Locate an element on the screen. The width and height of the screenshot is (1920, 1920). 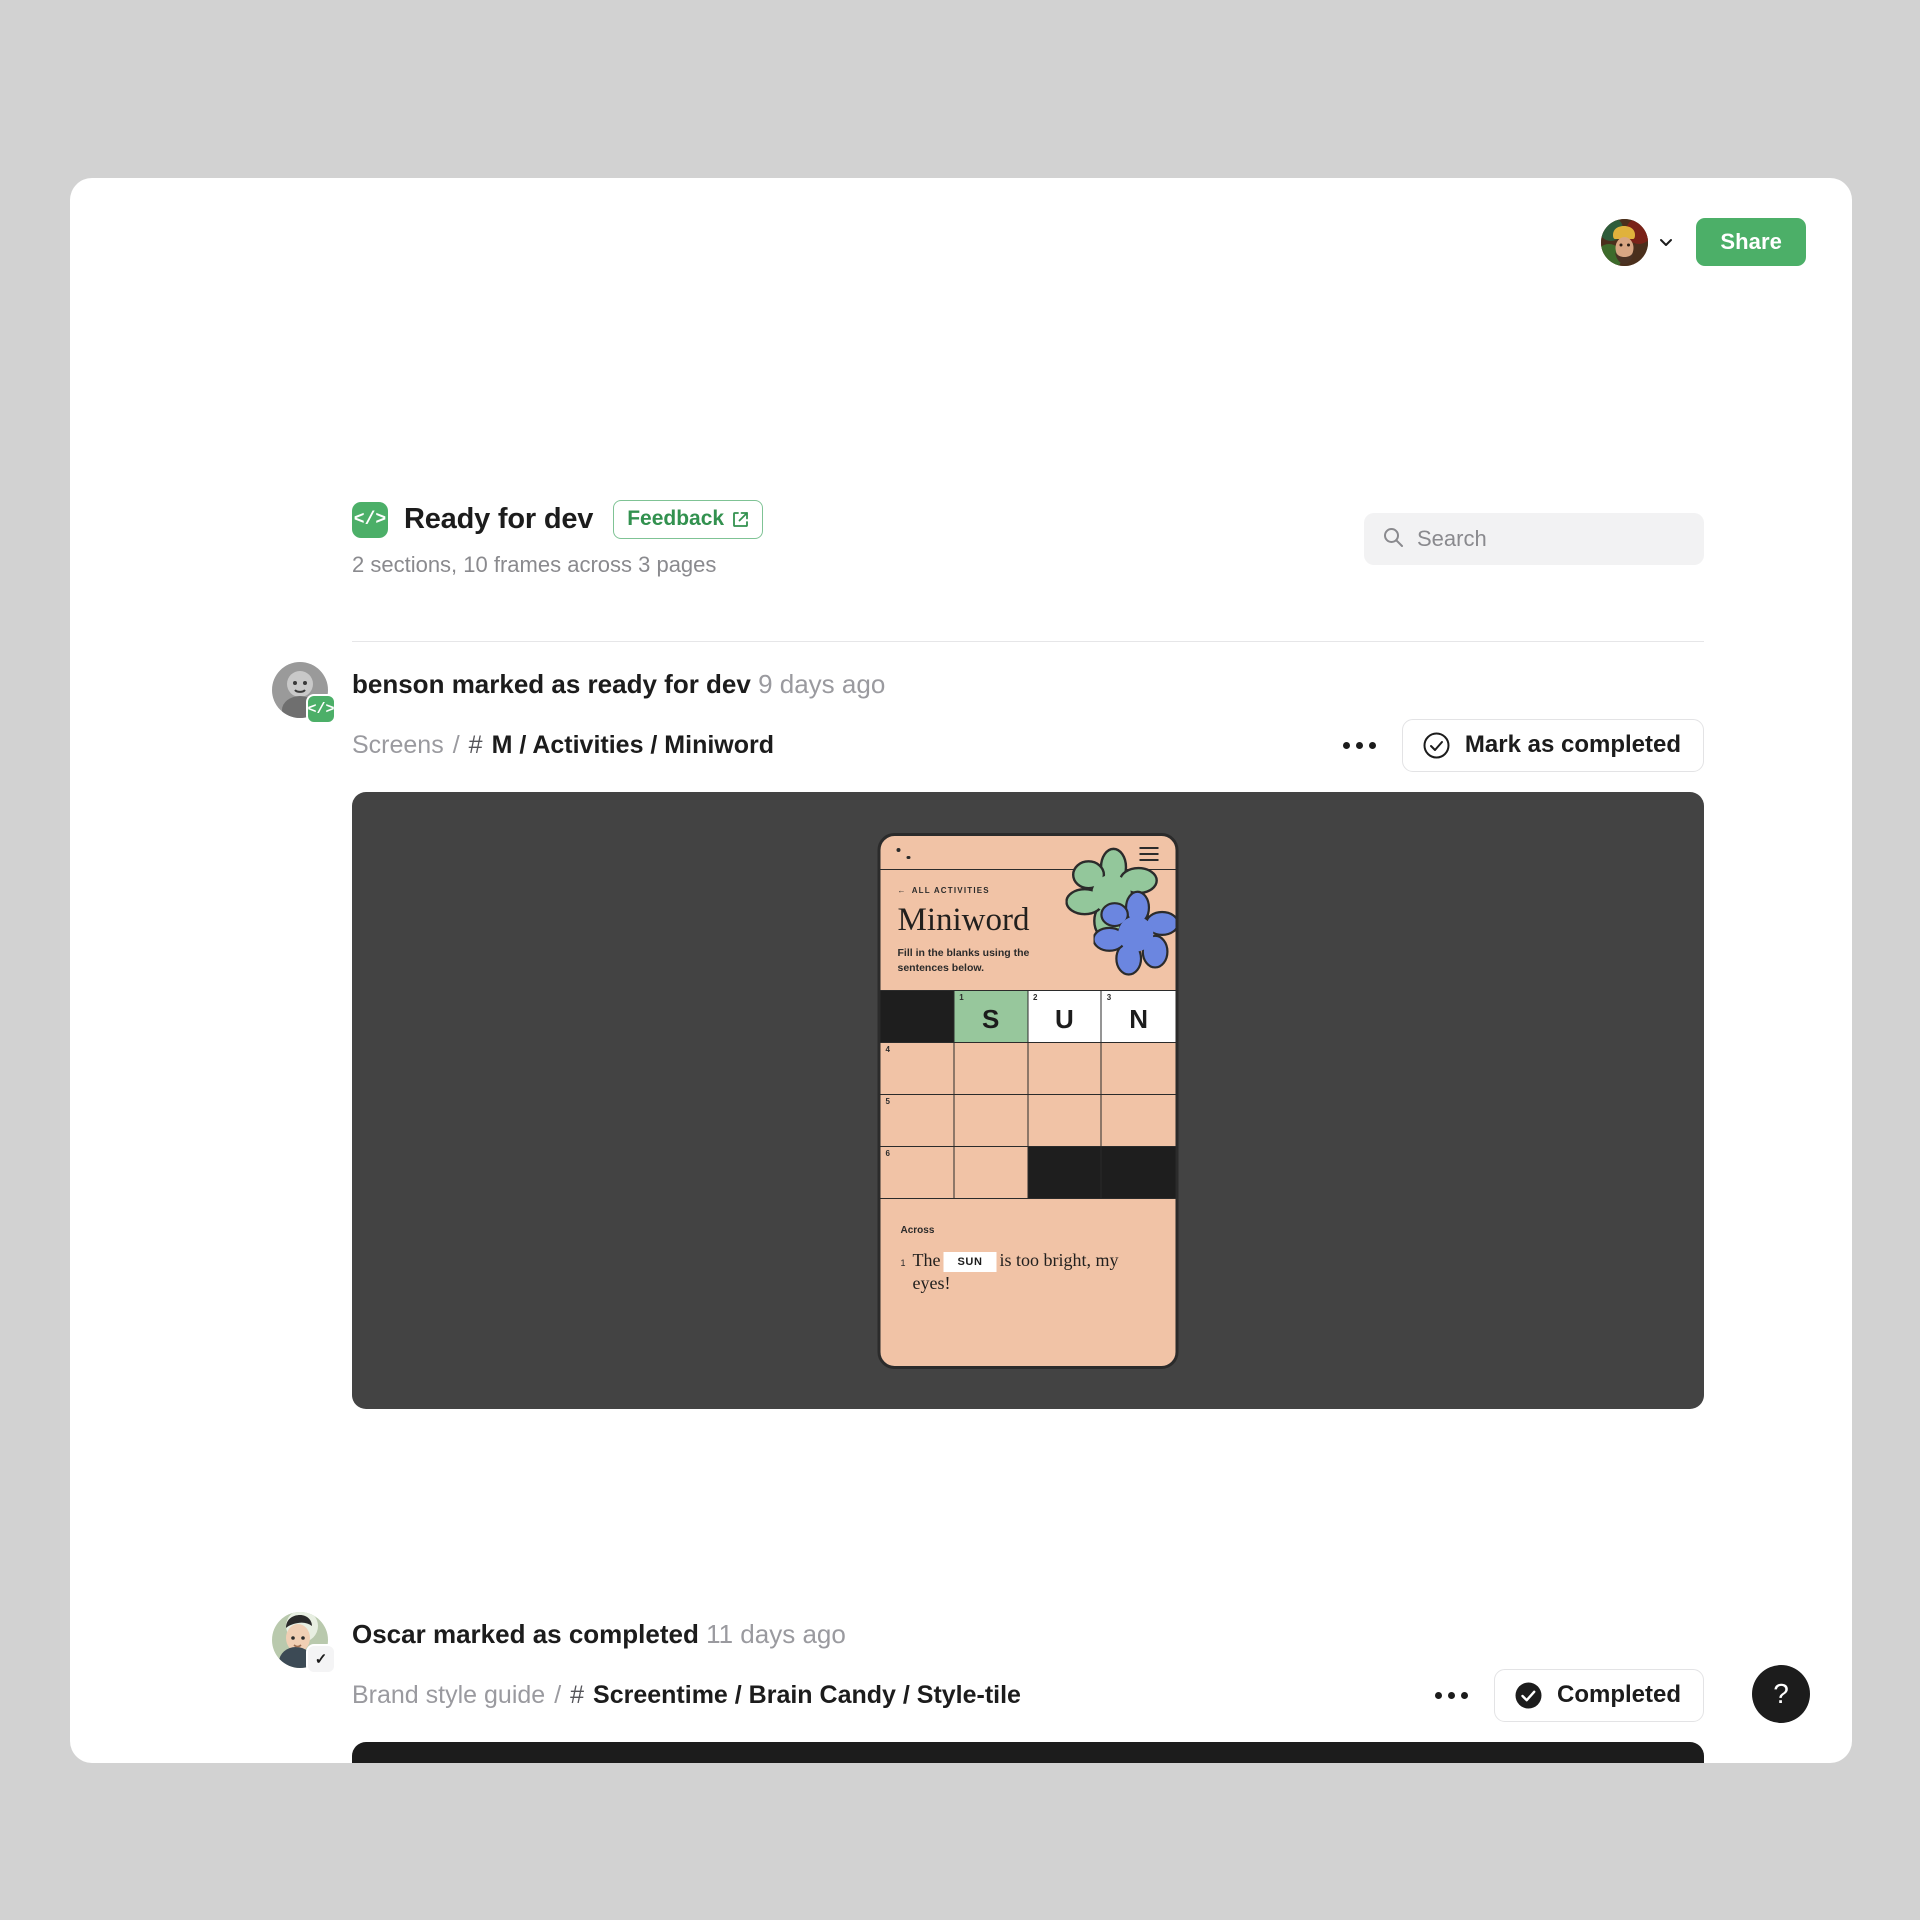
search-box is located at coordinates (1534, 539).